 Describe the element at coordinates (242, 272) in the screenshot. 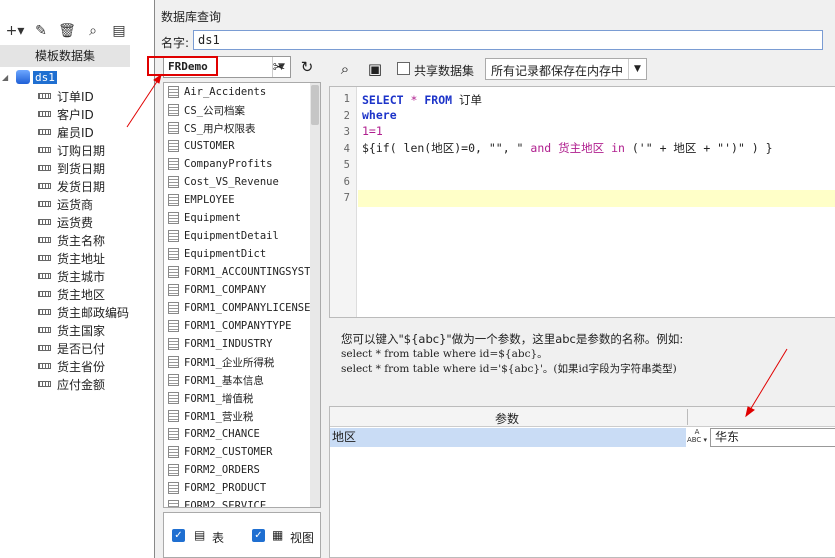

I see `table-item: FORM1_ACCOUNTINGSYST` at that location.